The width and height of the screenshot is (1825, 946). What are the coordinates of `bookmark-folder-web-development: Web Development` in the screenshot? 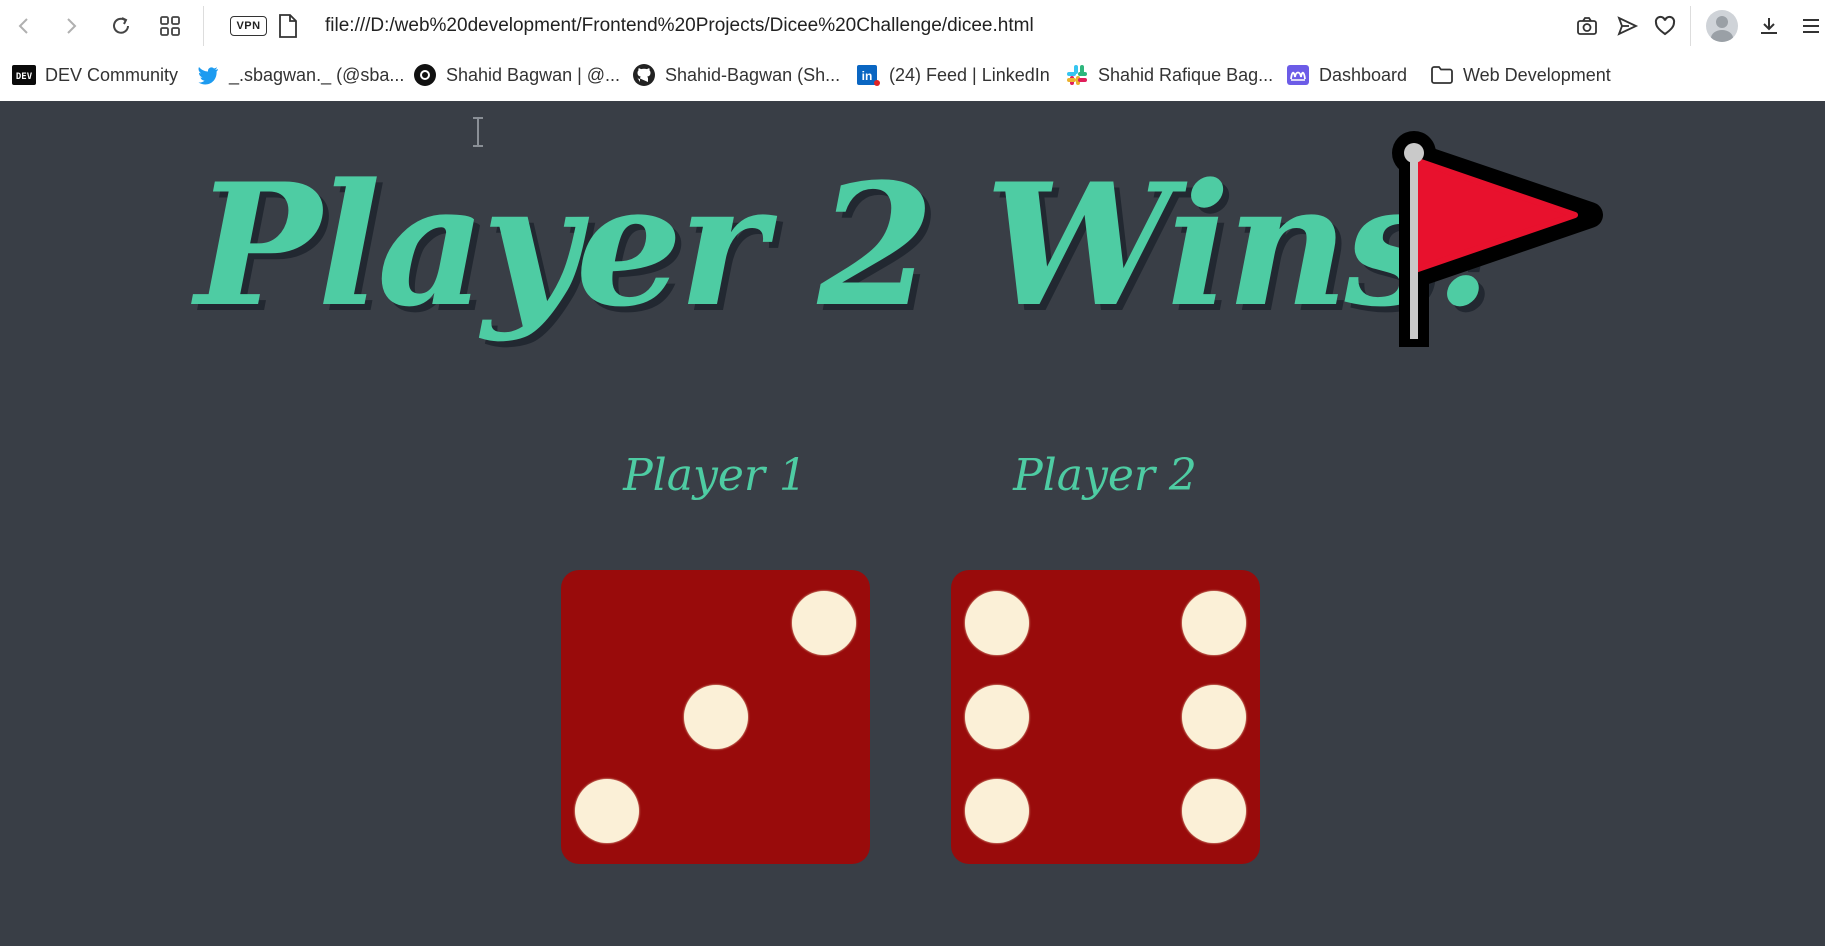 It's located at (1520, 75).